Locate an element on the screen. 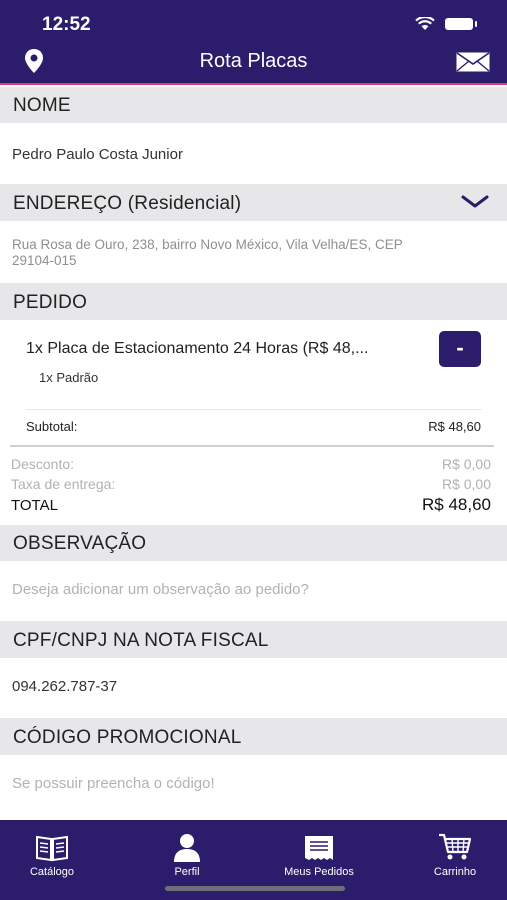  remove-item-button: - is located at coordinates (460, 349).